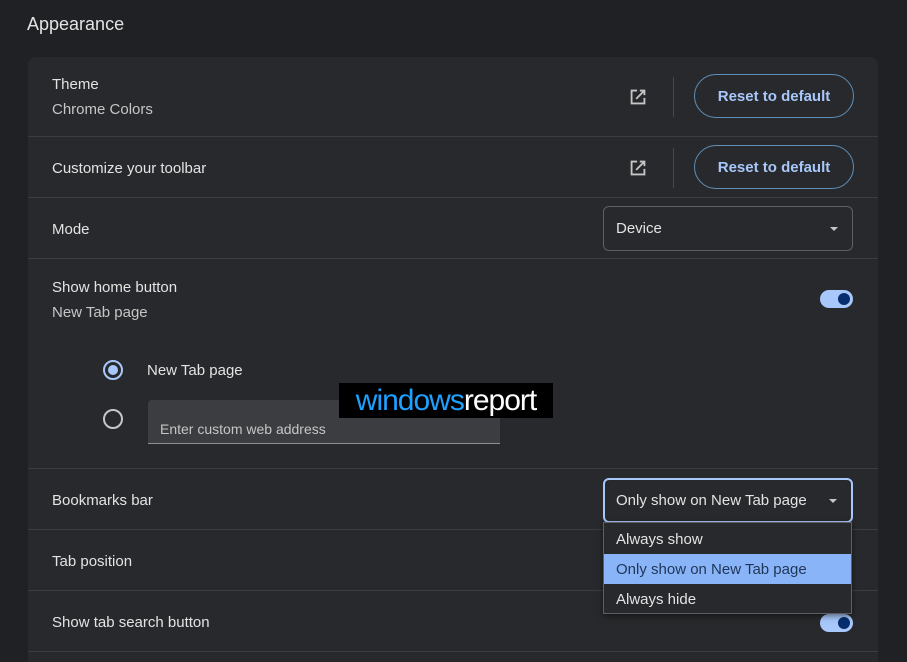 The width and height of the screenshot is (907, 662). Describe the element at coordinates (453, 499) in the screenshot. I see `bookmarks-bar-row: Bookmarks bar Only show on New Tab page` at that location.